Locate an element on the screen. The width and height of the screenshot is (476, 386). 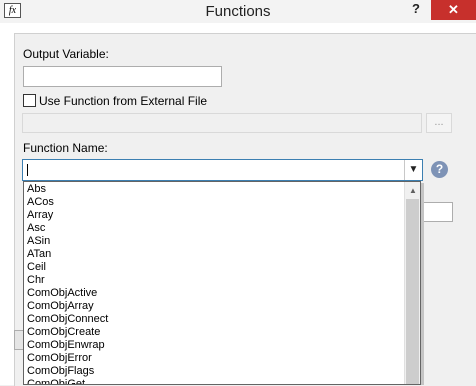
chevron-down-icon: ▼ is located at coordinates (413, 170).